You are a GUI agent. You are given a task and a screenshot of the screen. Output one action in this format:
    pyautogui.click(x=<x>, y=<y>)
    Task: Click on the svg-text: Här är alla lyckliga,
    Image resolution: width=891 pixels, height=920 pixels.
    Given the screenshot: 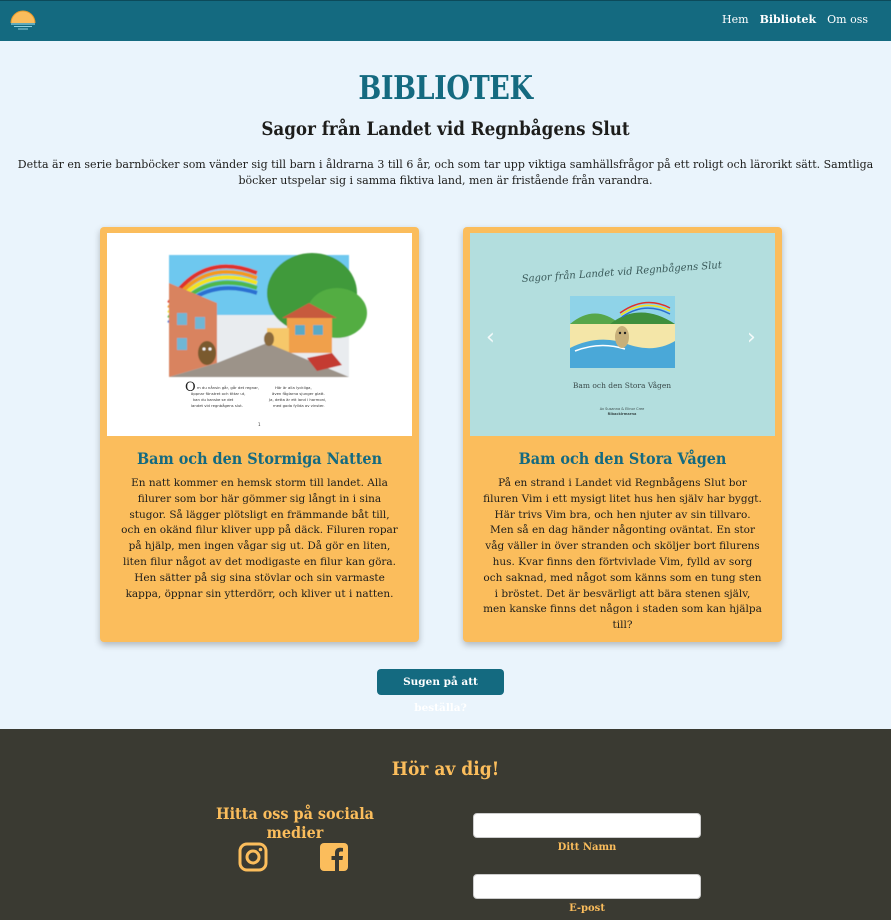 What is the action you would take?
    pyautogui.click(x=293, y=387)
    